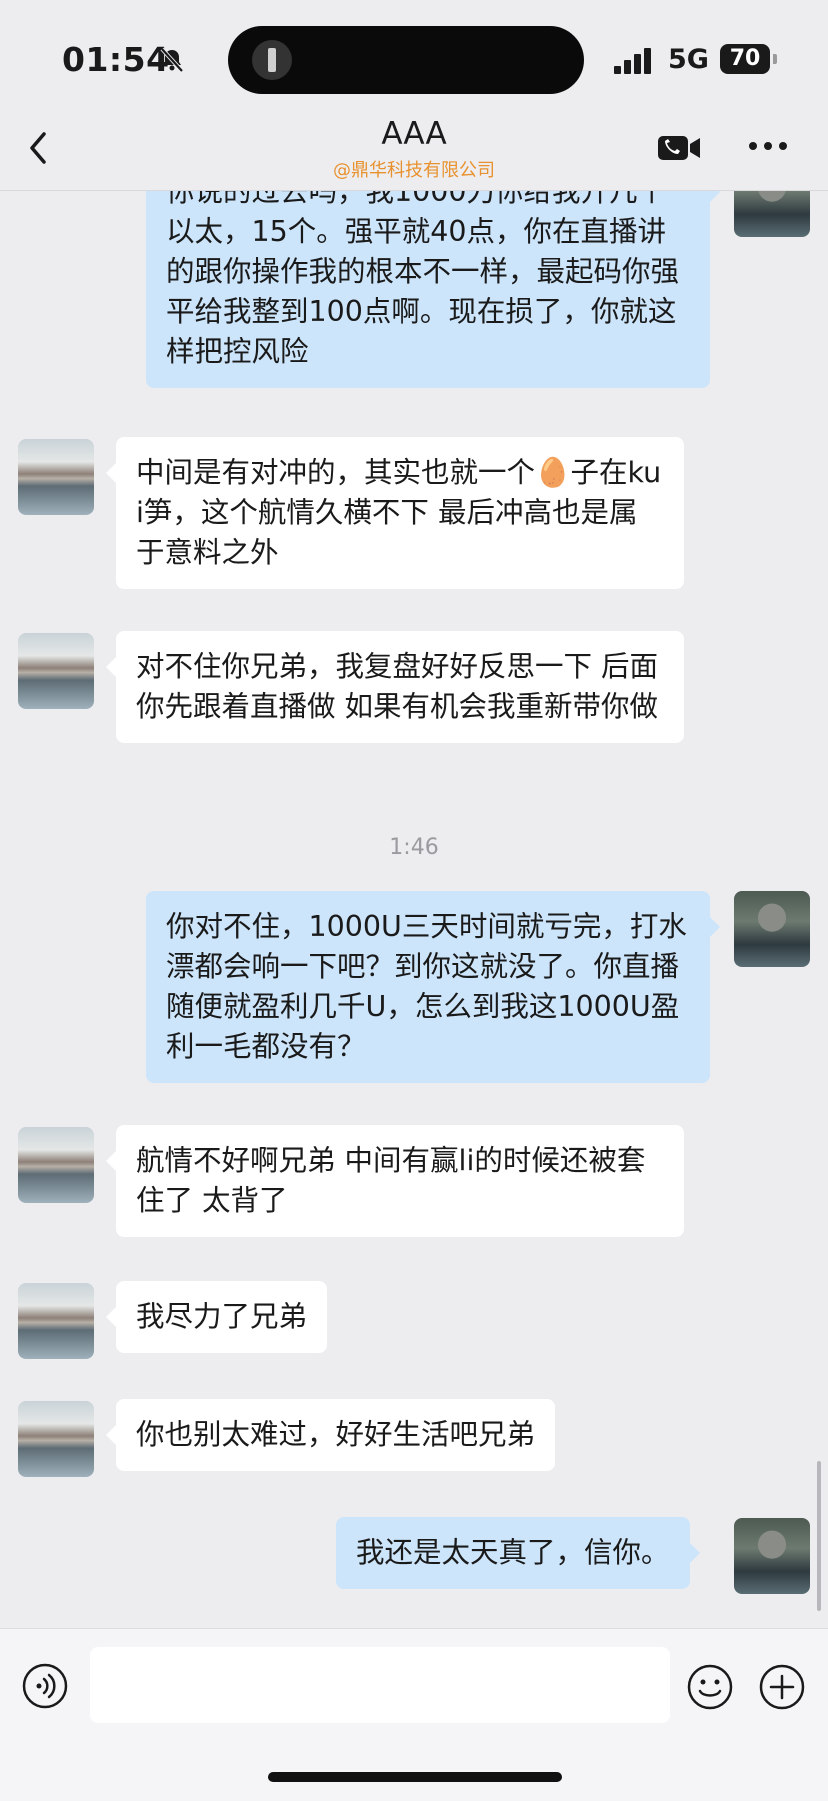 The height and width of the screenshot is (1801, 828). What do you see at coordinates (116, 59) in the screenshot?
I see `status-time: 01:54` at bounding box center [116, 59].